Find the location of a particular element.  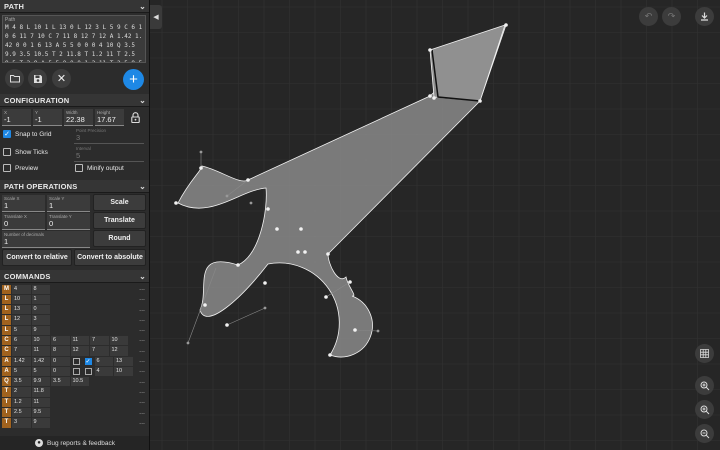

lock-aspect-button is located at coordinates (135, 117).